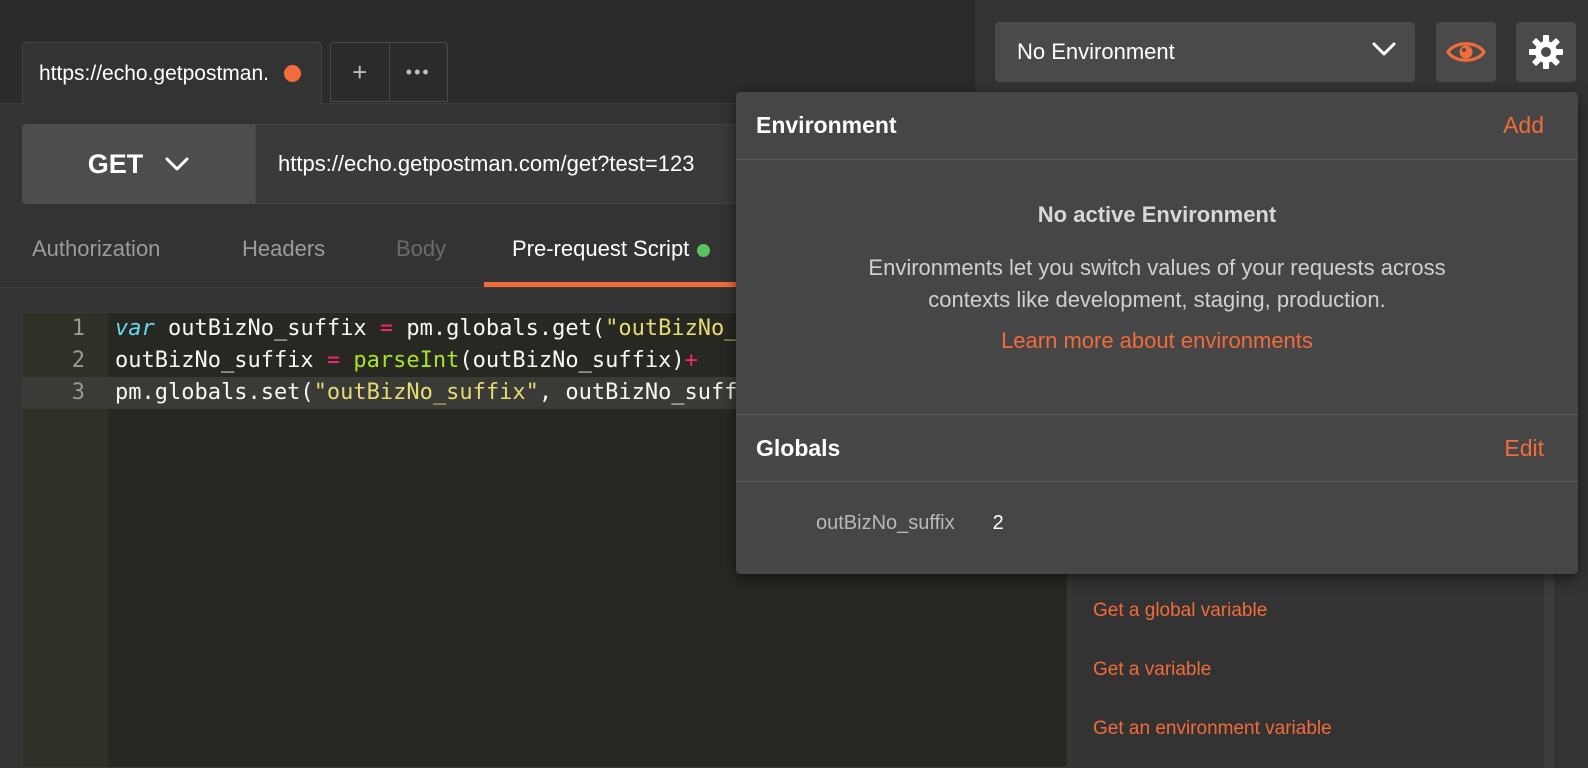 This screenshot has width=1588, height=768. I want to click on globals-section-header: Globals Edit, so click(1157, 448).